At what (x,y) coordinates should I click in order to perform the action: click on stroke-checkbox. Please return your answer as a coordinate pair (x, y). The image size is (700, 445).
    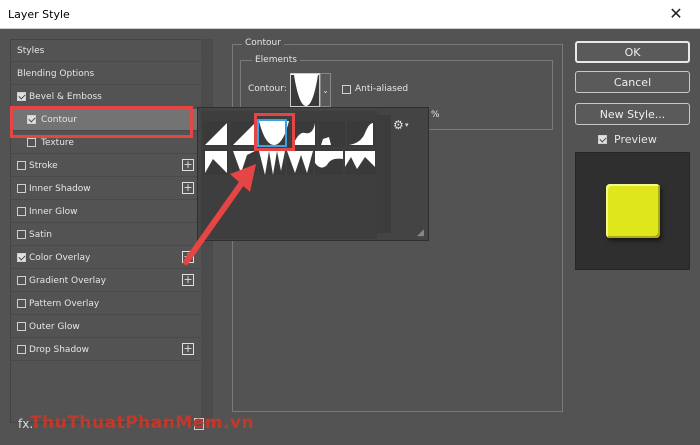
    Looking at the image, I should click on (21, 165).